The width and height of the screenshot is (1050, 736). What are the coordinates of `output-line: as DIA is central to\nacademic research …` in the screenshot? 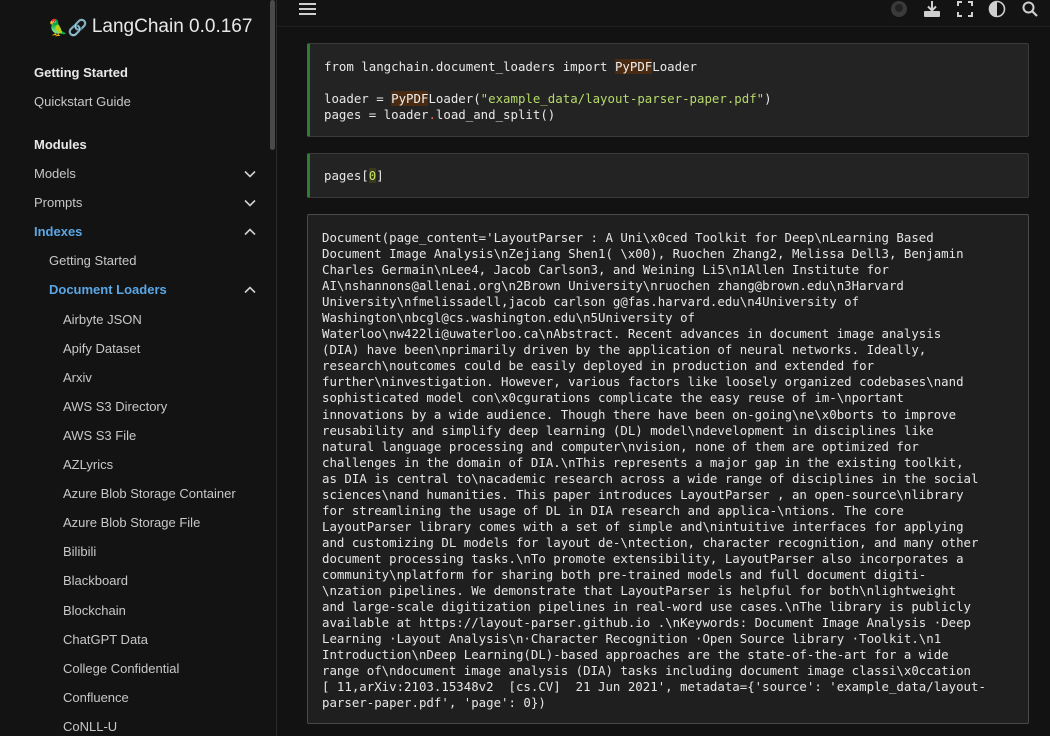 It's located at (650, 478).